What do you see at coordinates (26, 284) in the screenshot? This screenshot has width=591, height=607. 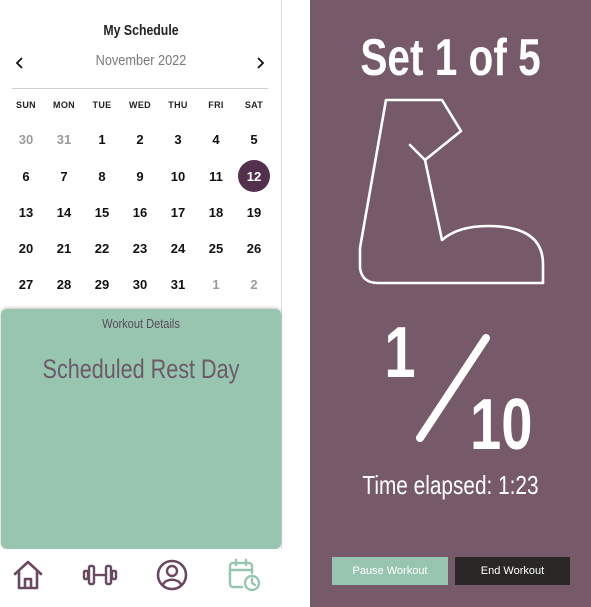 I see `calendar-day: 27` at bounding box center [26, 284].